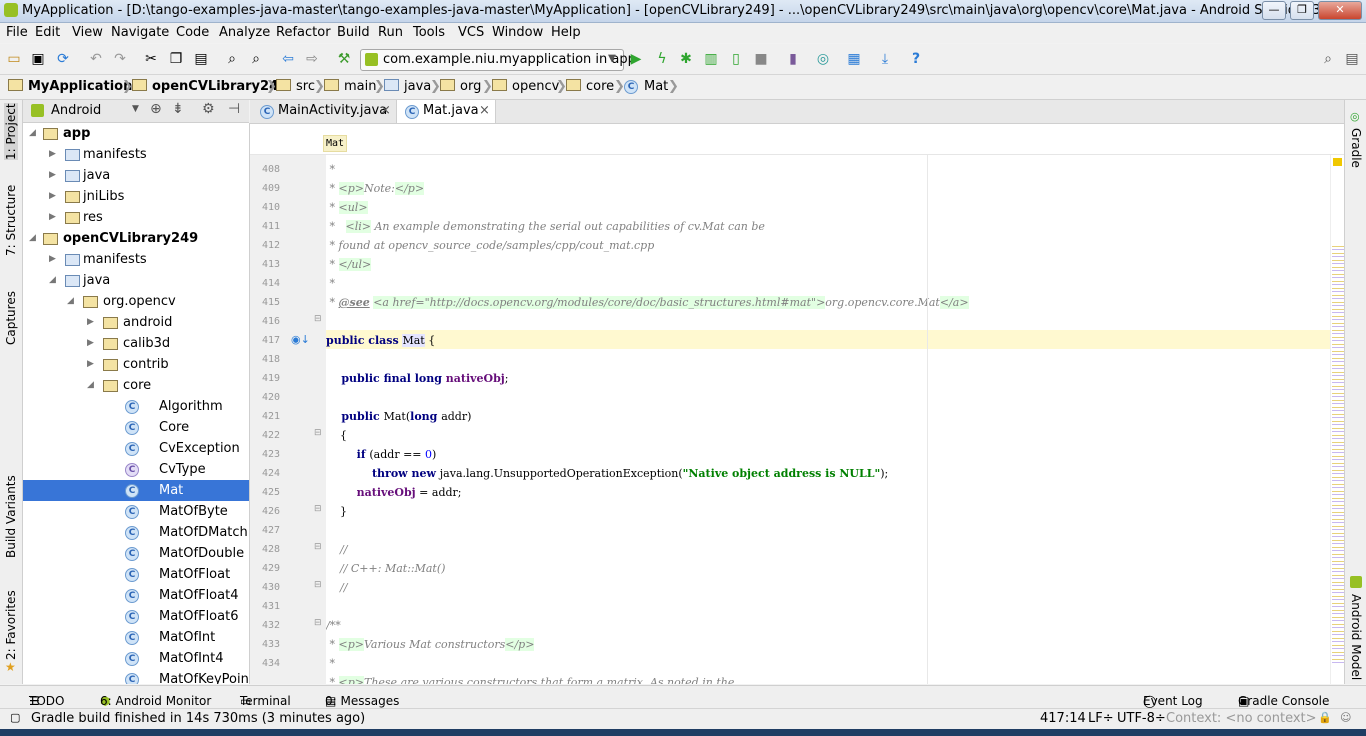 The height and width of the screenshot is (736, 1366). I want to click on menu-refactor: Refactor, so click(303, 32).